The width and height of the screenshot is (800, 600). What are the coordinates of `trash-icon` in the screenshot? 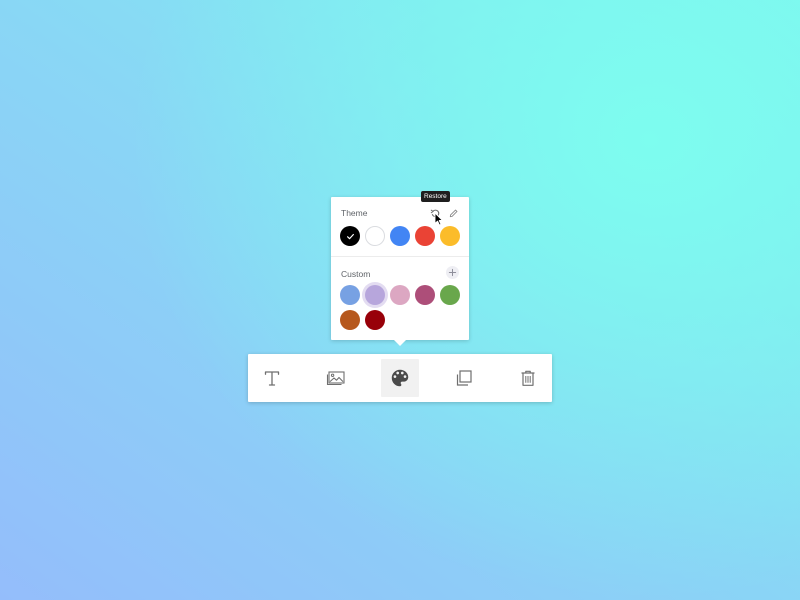 It's located at (528, 378).